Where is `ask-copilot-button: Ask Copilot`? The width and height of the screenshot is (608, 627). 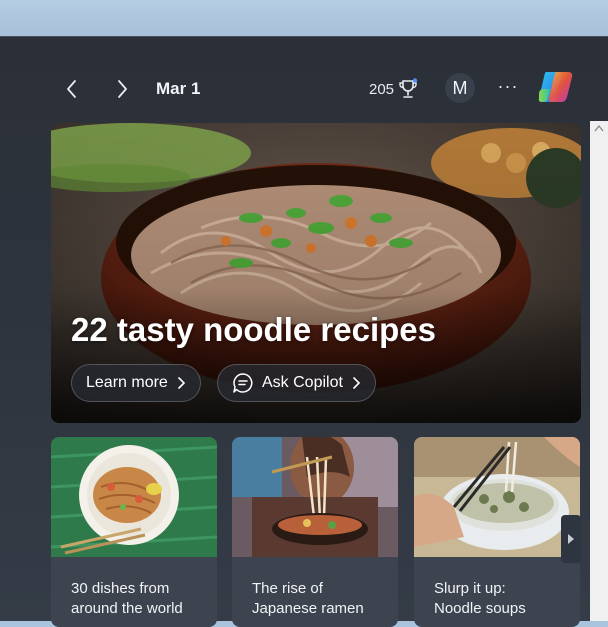
ask-copilot-button: Ask Copilot is located at coordinates (296, 383).